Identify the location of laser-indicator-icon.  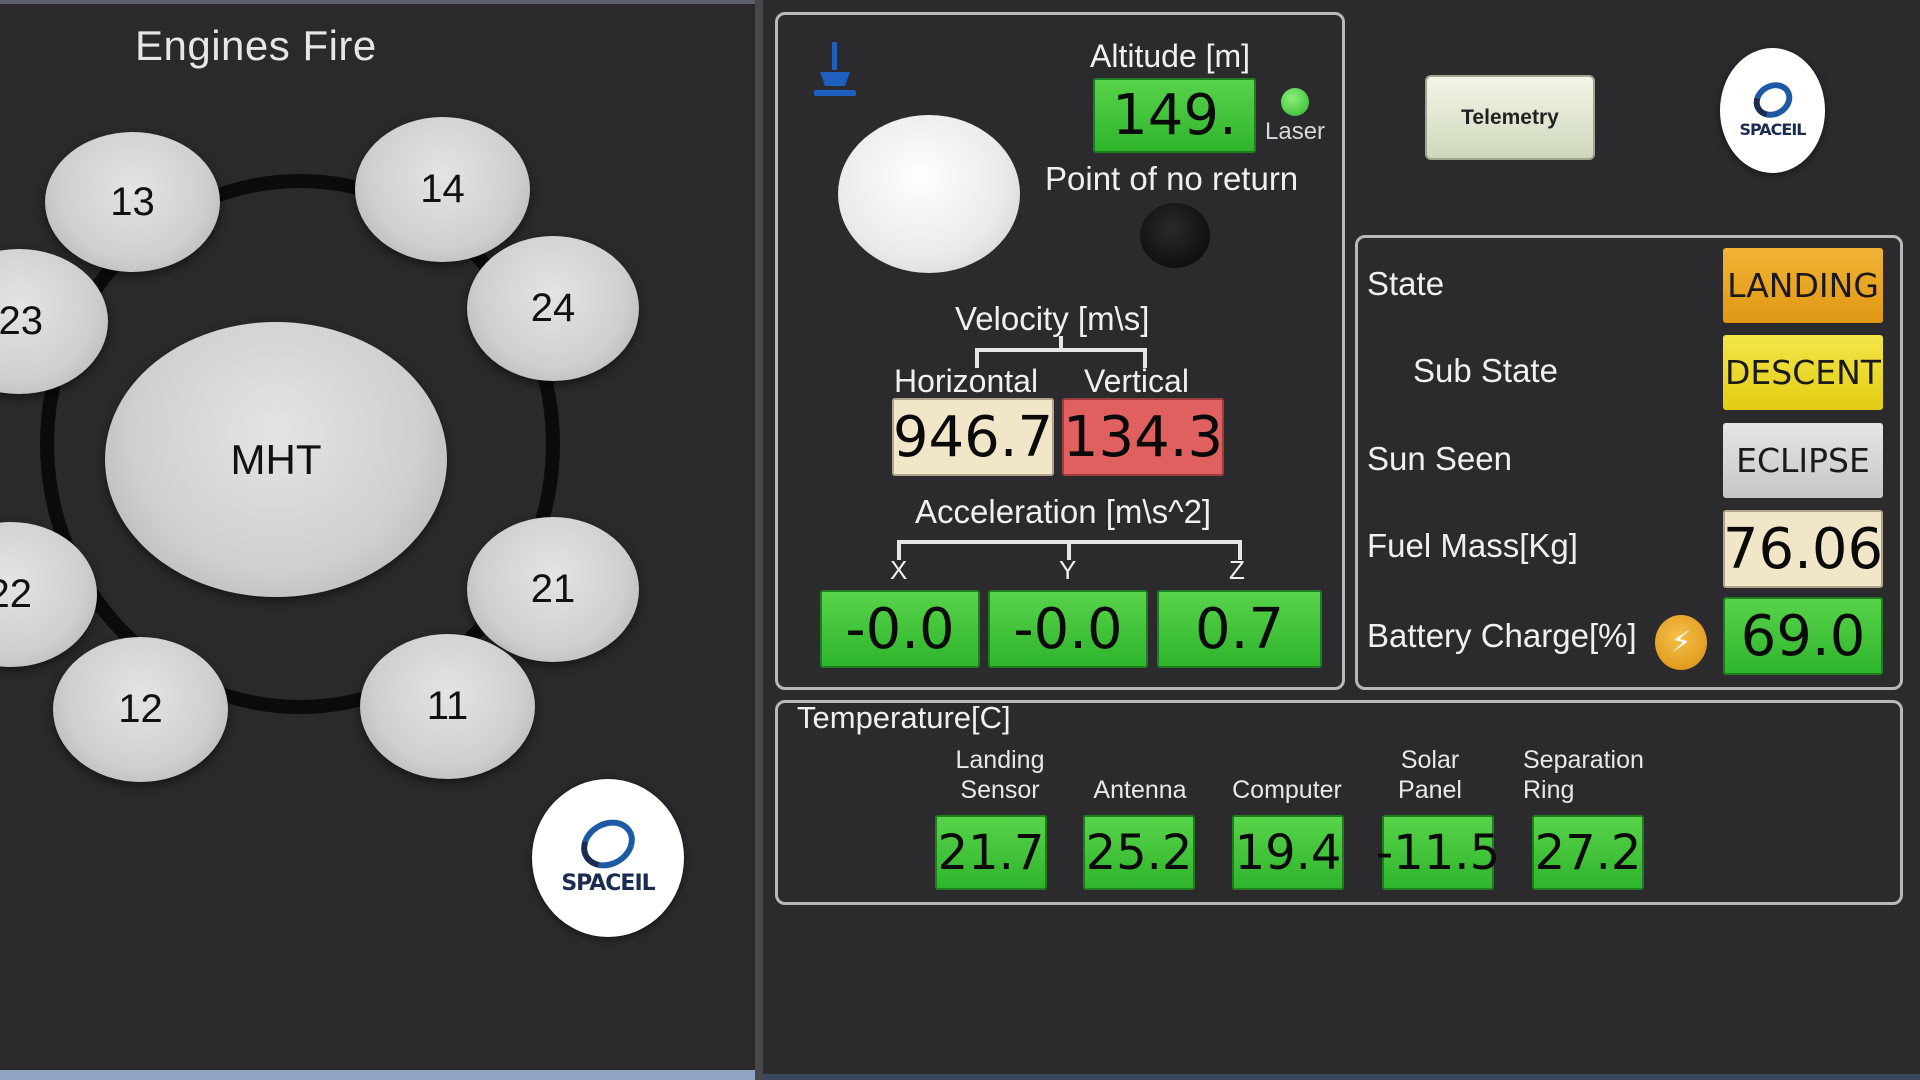
(1295, 102).